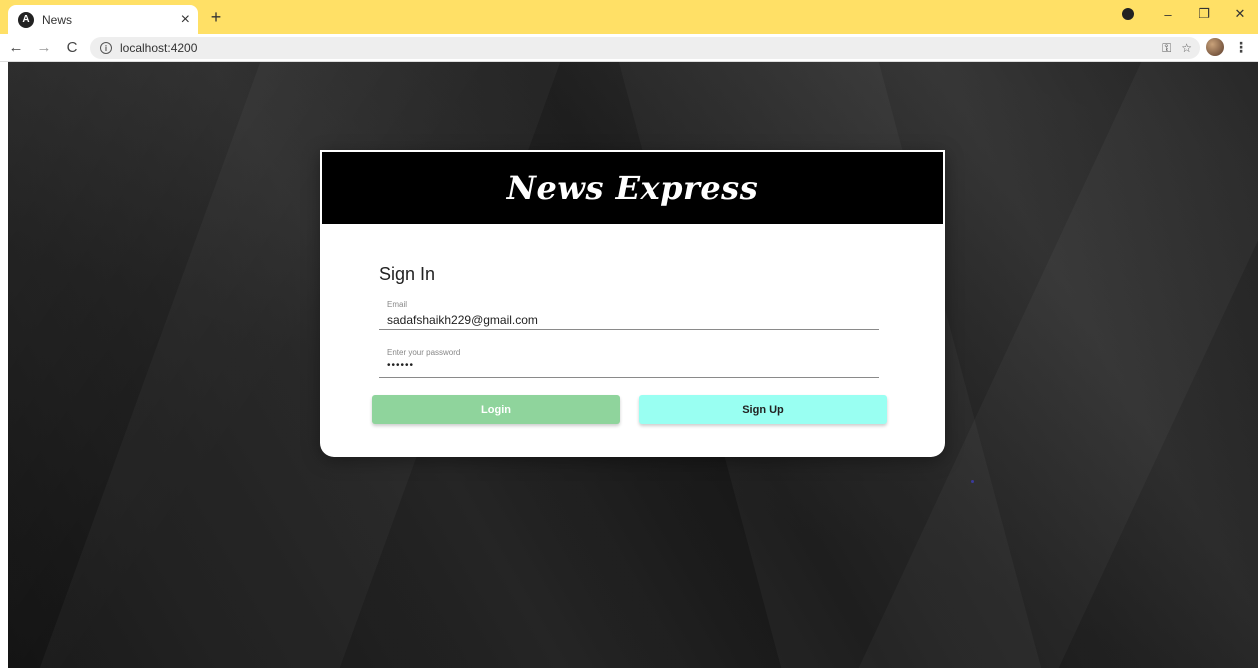 The image size is (1258, 668). I want to click on url-text: localhost:4200, so click(158, 48).